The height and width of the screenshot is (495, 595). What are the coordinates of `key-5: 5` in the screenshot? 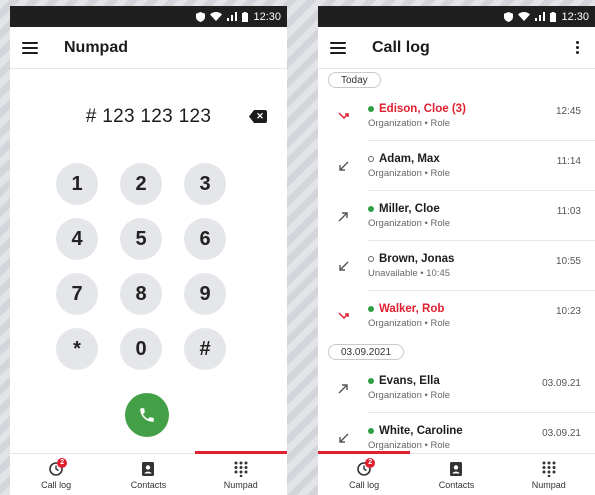 It's located at (141, 239).